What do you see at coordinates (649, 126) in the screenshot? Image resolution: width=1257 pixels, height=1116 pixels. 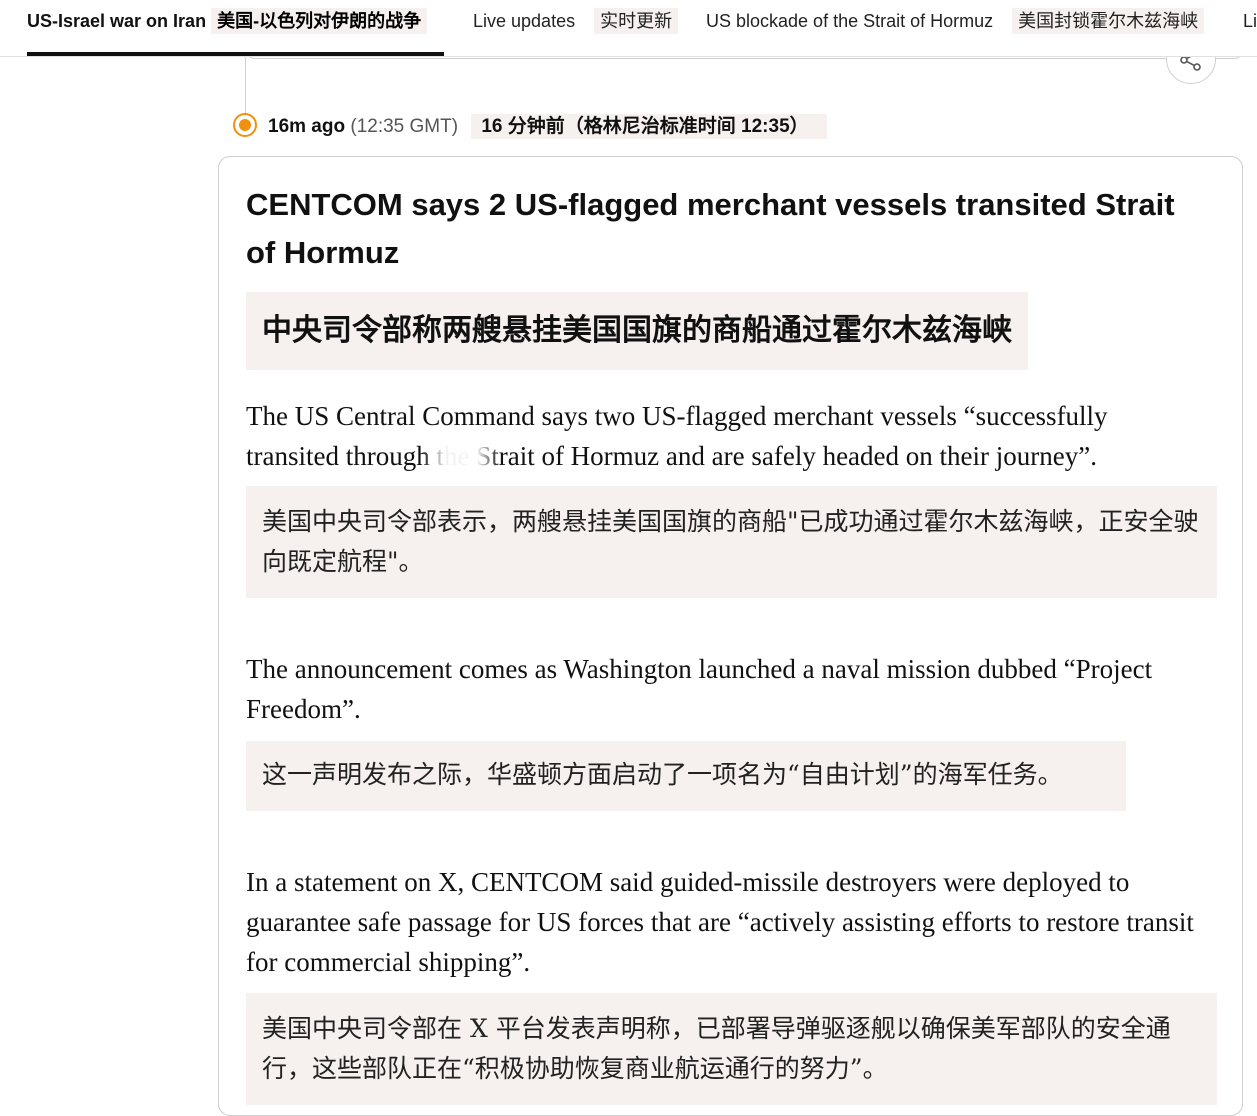 I see `time-translation: 16 分钟前（格林尼治标准时间 12:35）` at bounding box center [649, 126].